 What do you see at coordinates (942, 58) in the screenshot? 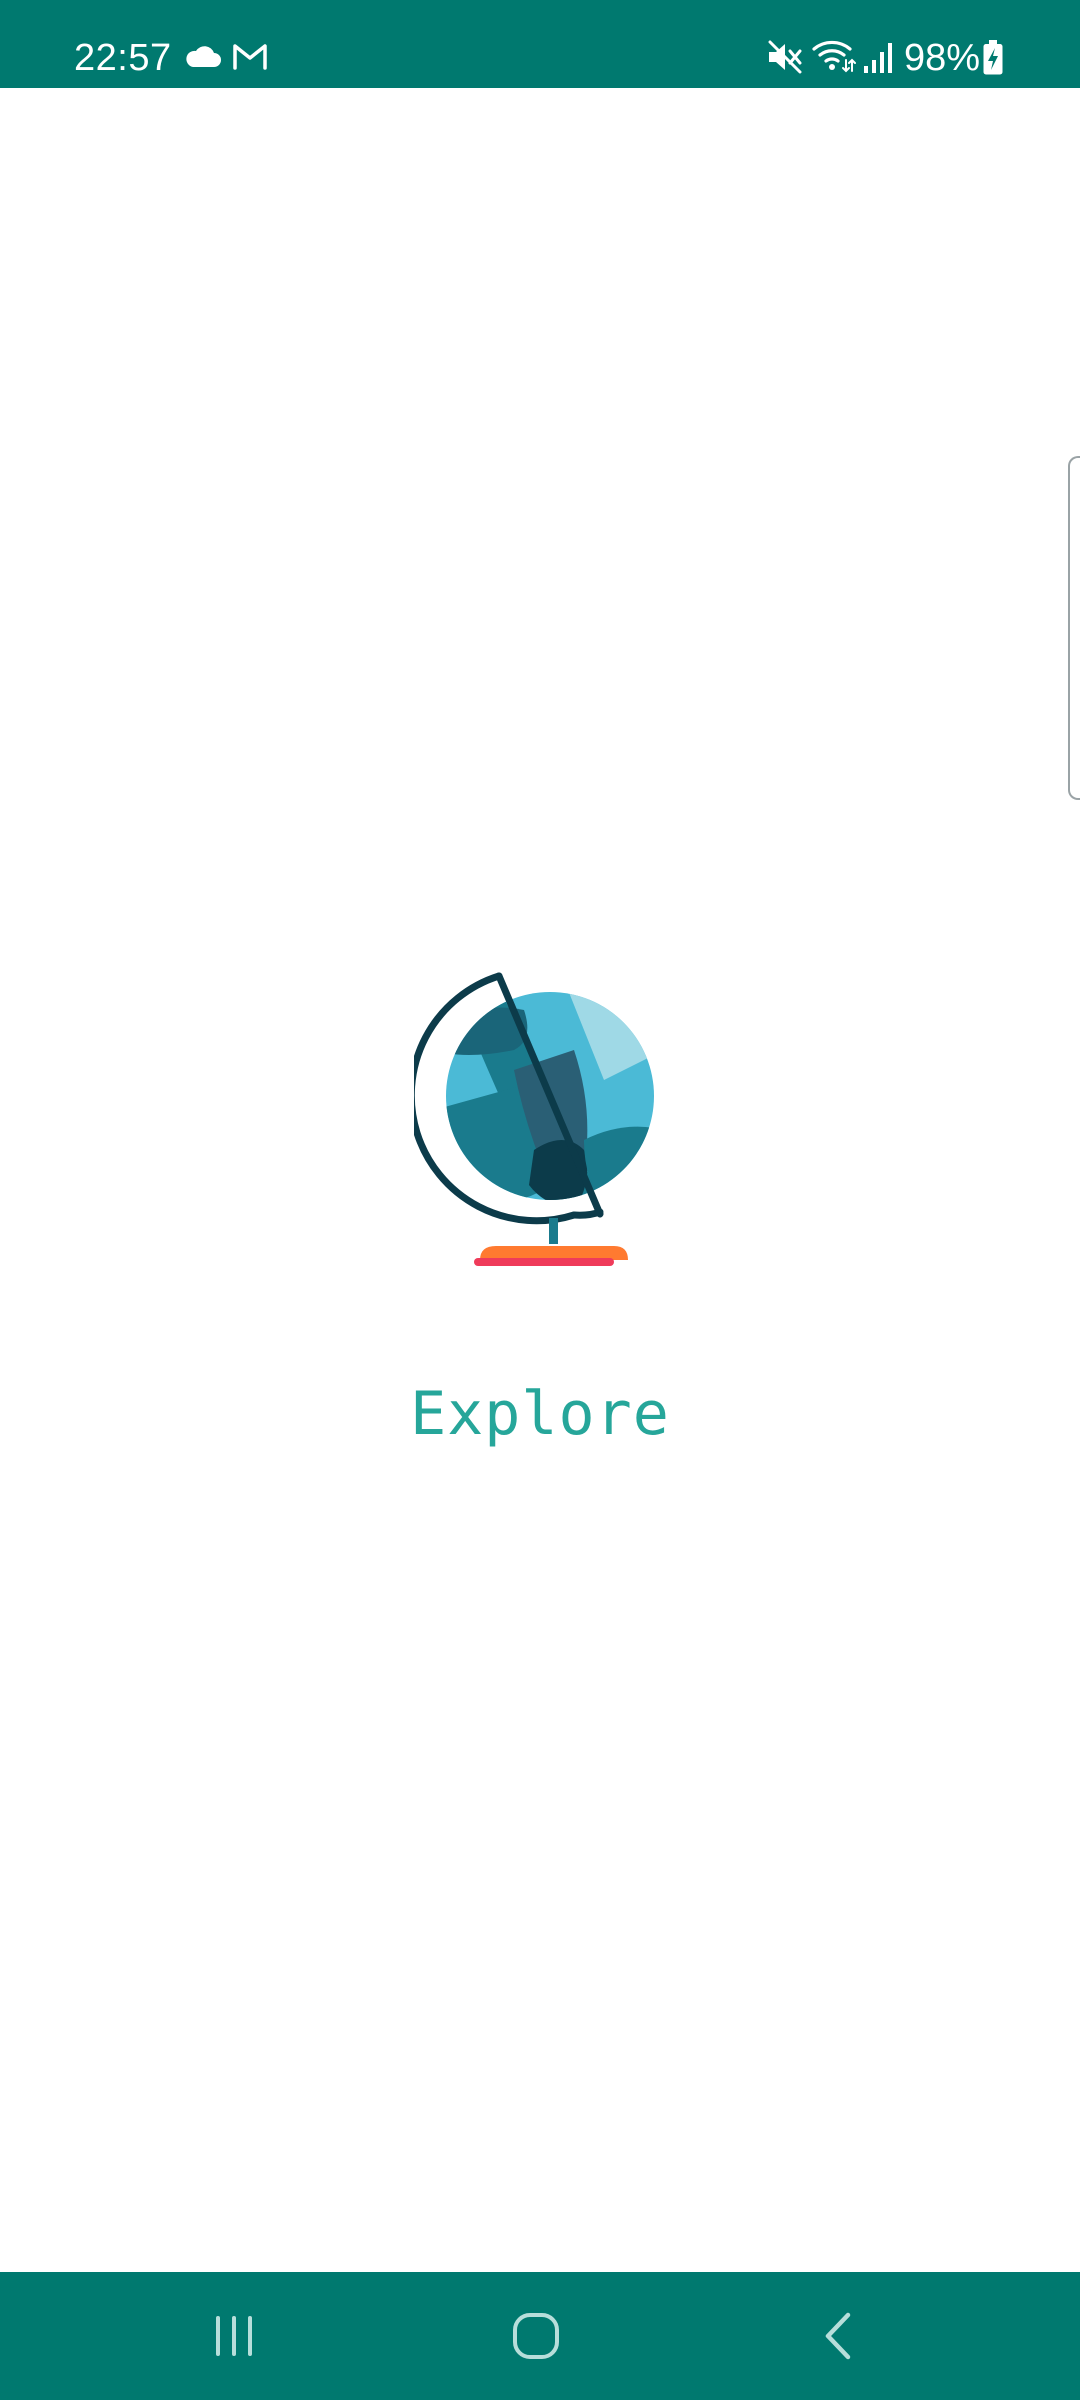
I see `battery-percent: 98%` at bounding box center [942, 58].